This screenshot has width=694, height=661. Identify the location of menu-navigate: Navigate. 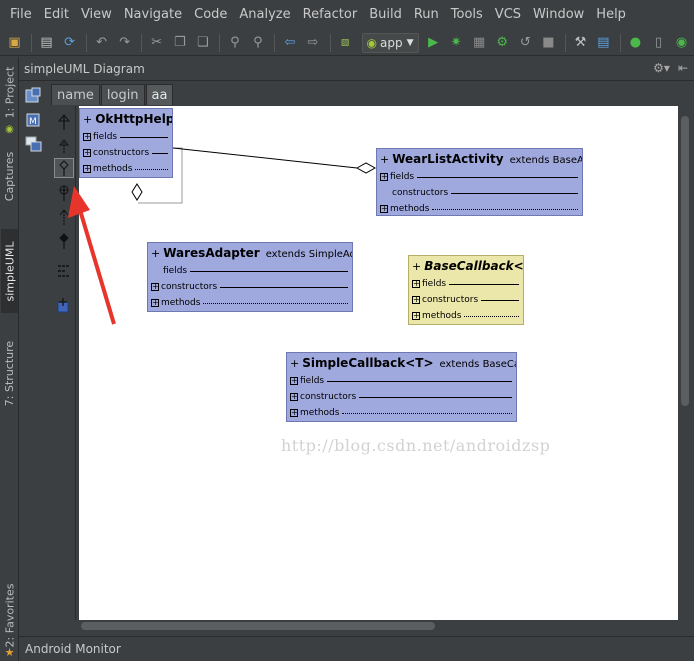
(153, 15).